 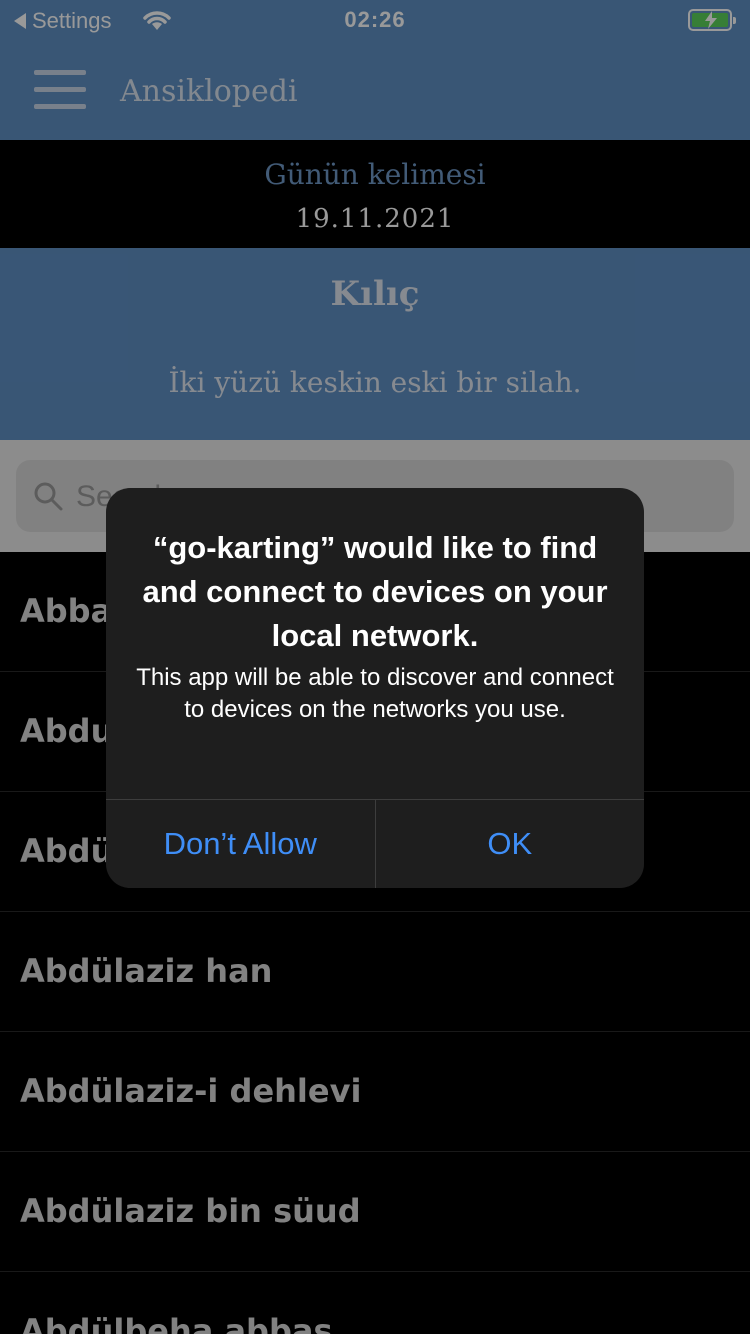 I want to click on alert-button-row: Don’t Allow OK, so click(x=375, y=843).